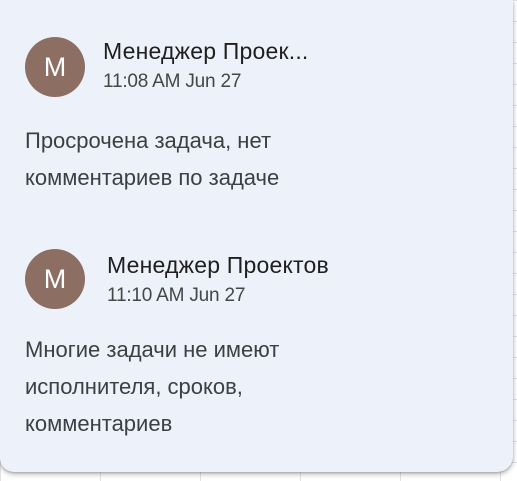 The width and height of the screenshot is (517, 481). I want to click on comment-timestamp: 11:08 AM Jun 27, so click(172, 81).